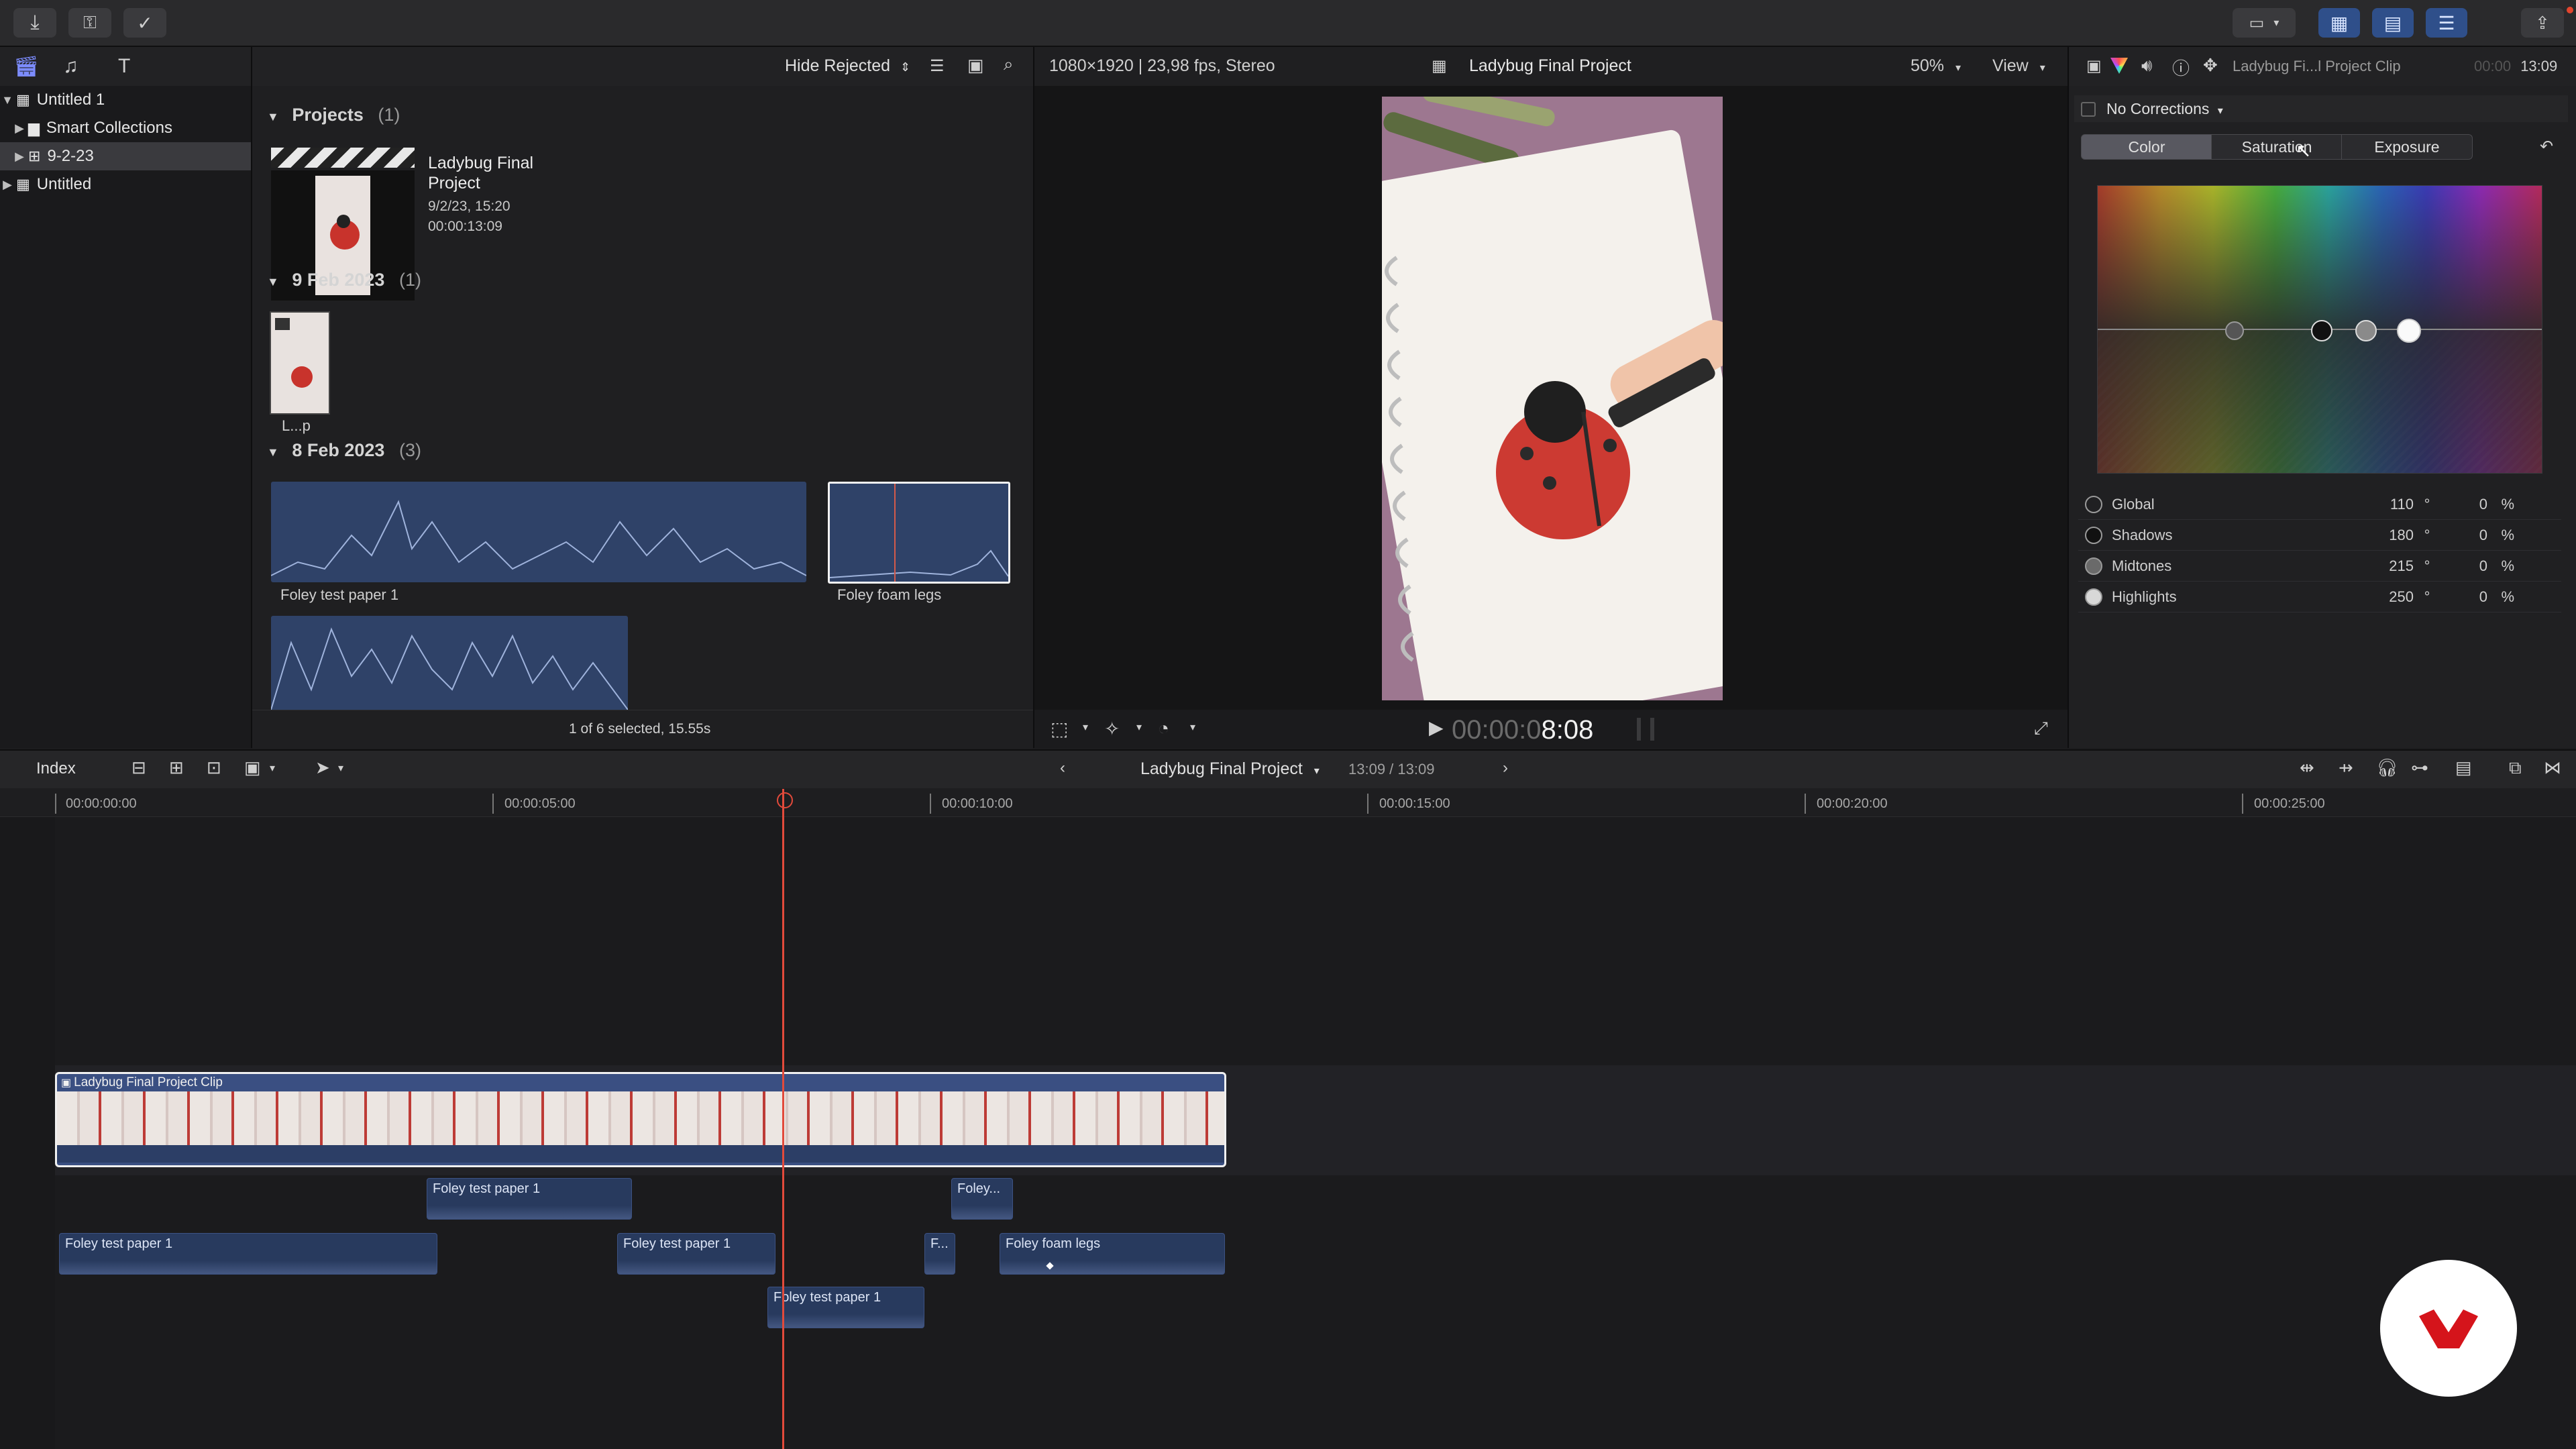 Image resolution: width=2576 pixels, height=1449 pixels. I want to click on audio-clip: Foley foam legs, so click(1112, 1254).